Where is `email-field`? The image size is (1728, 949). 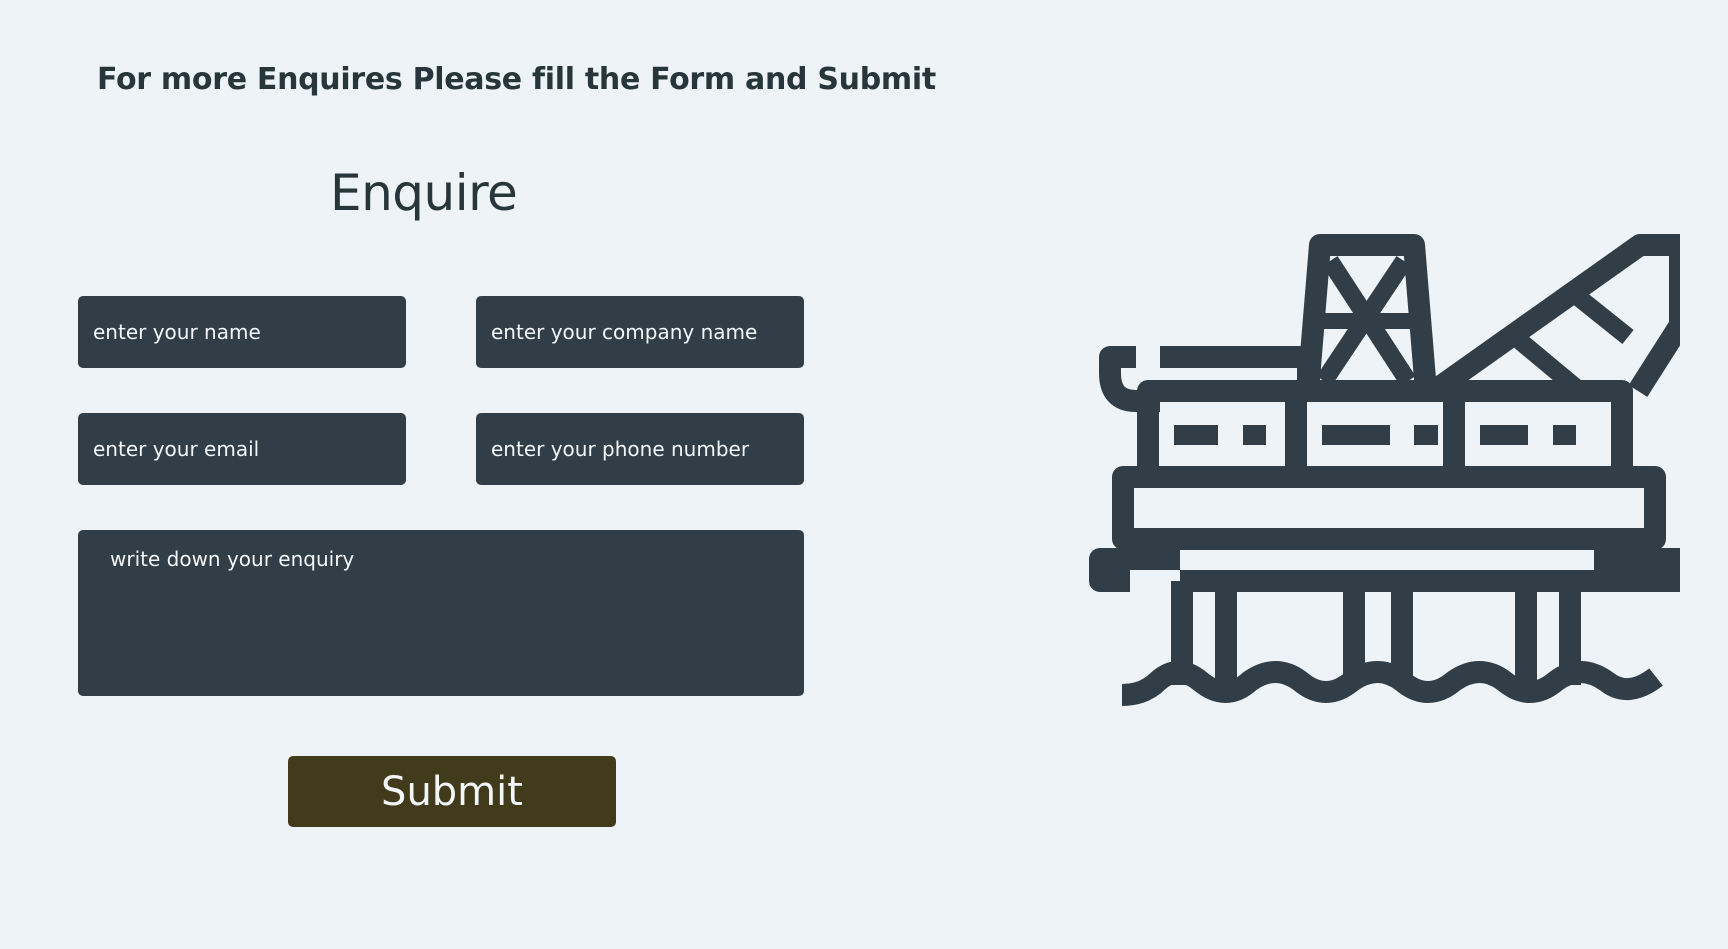 email-field is located at coordinates (242, 449).